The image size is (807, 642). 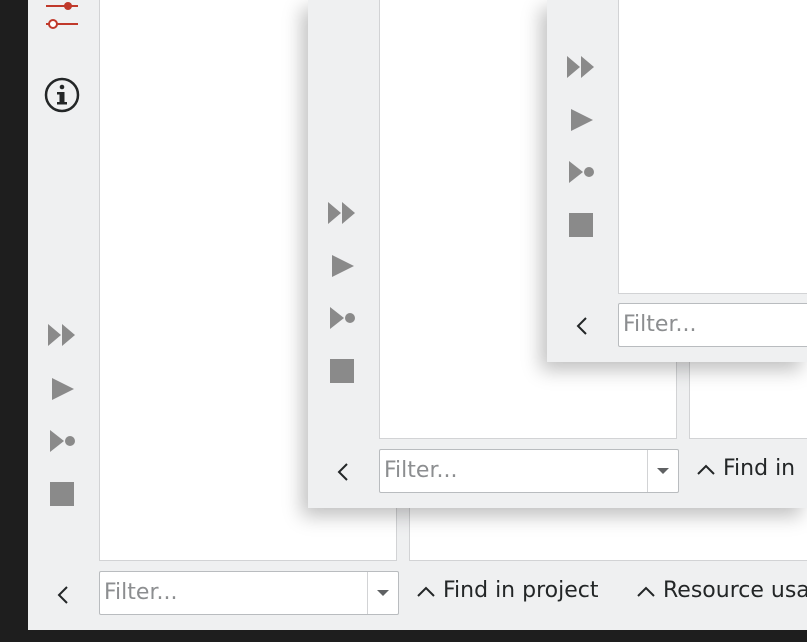 I want to click on find-in-project-toggle: Find in project, so click(x=507, y=590).